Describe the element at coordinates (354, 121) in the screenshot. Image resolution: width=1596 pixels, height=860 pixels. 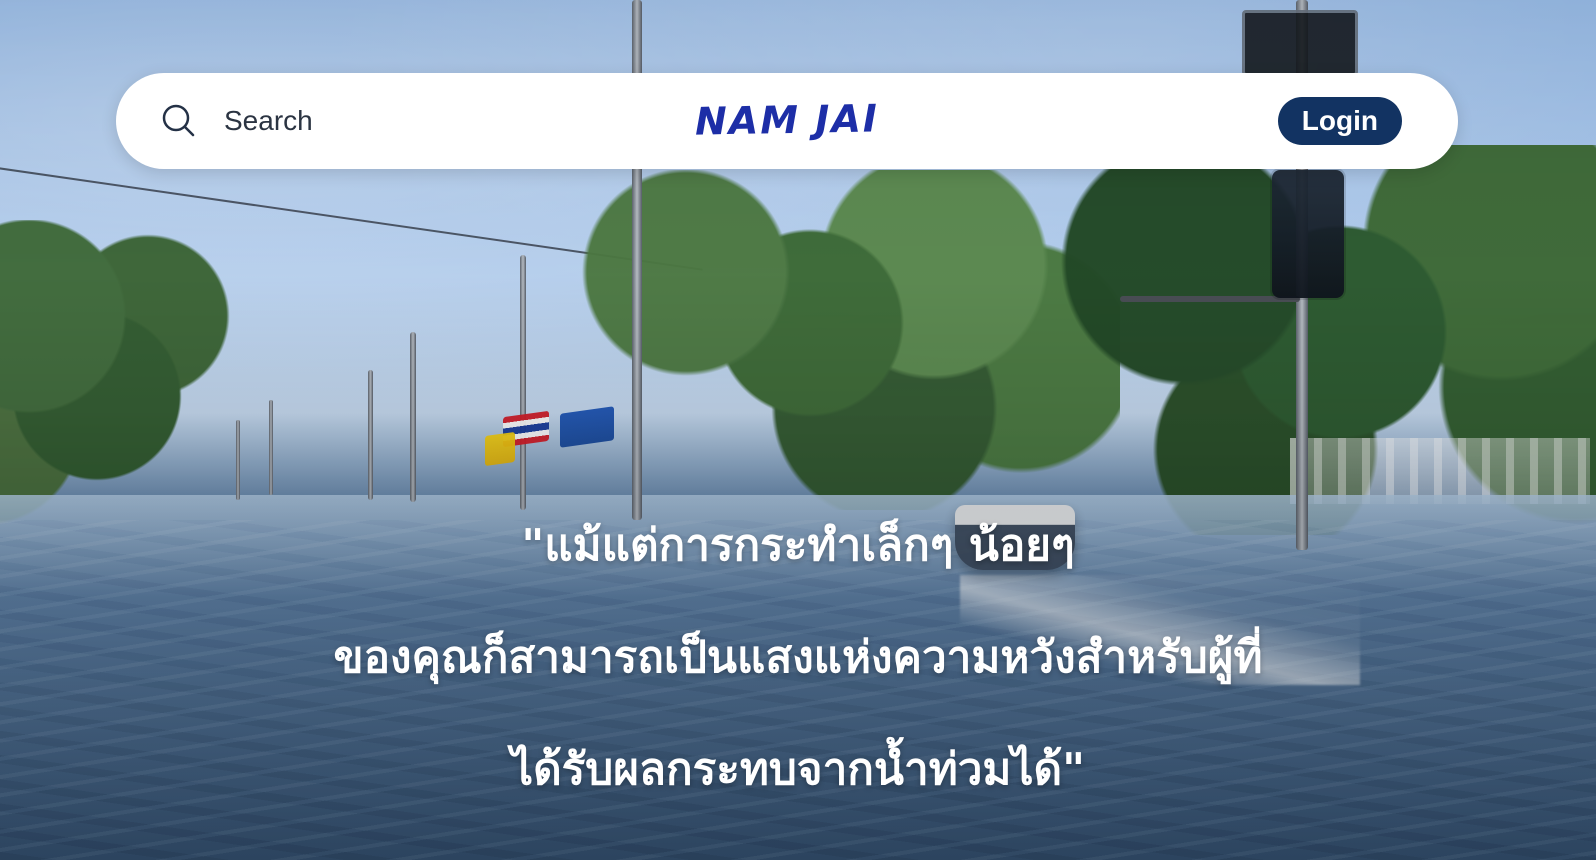
I see `search-input` at that location.